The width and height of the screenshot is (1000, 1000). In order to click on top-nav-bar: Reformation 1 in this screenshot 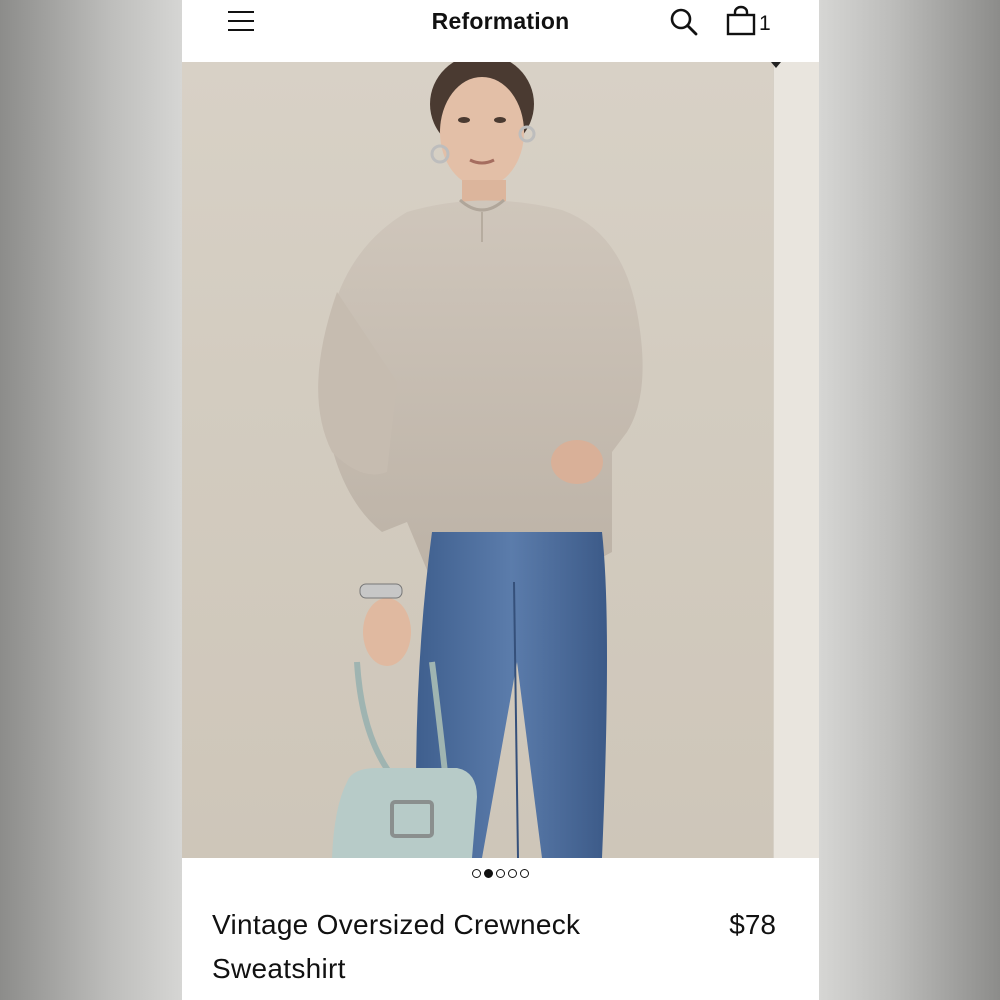, I will do `click(500, 31)`.